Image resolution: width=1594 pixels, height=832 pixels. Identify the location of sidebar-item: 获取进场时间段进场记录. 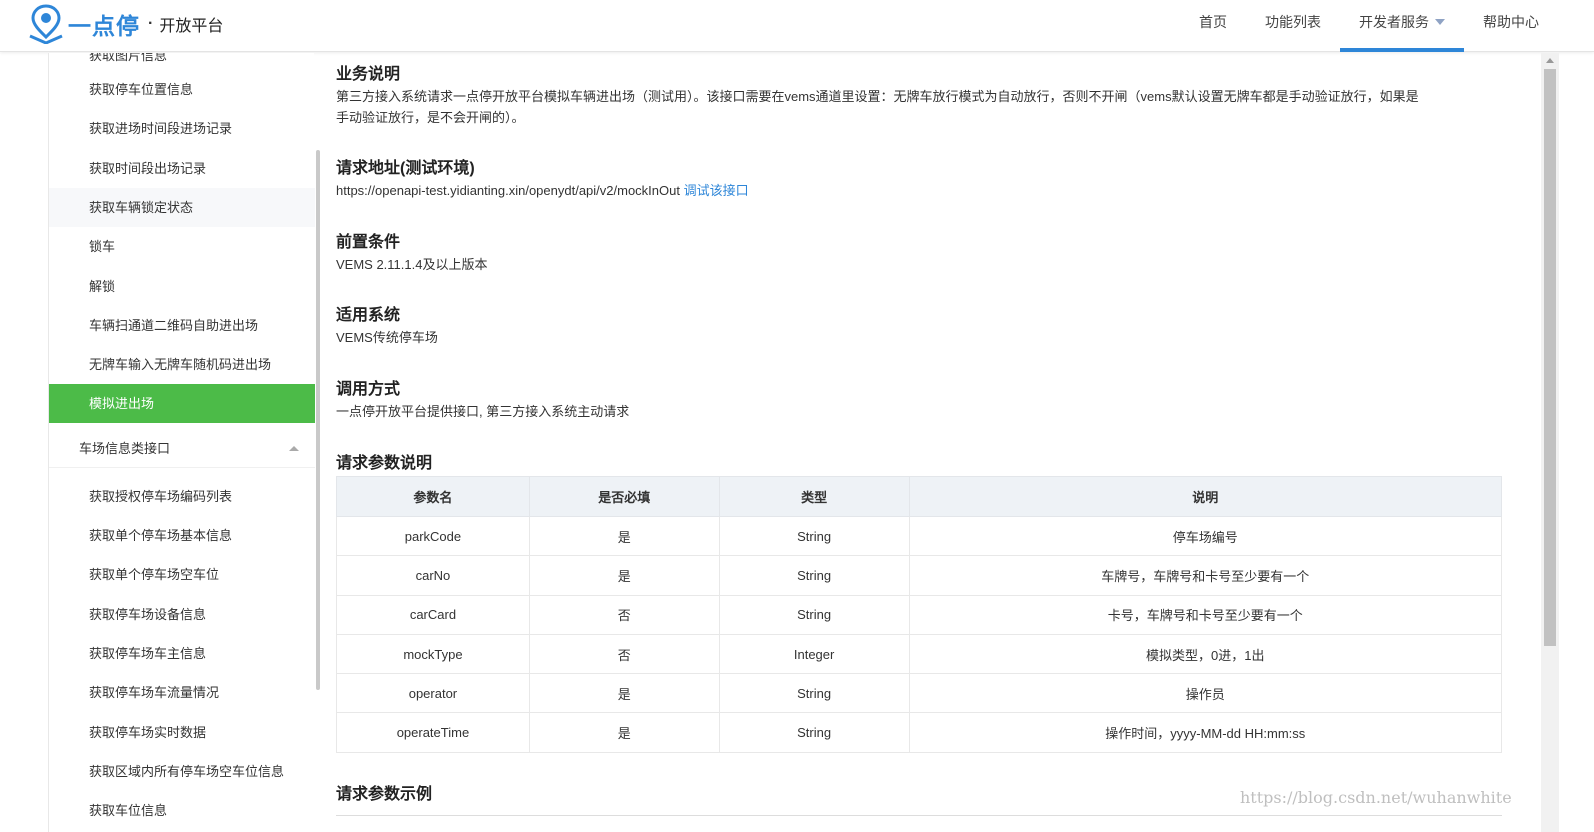
(182, 128).